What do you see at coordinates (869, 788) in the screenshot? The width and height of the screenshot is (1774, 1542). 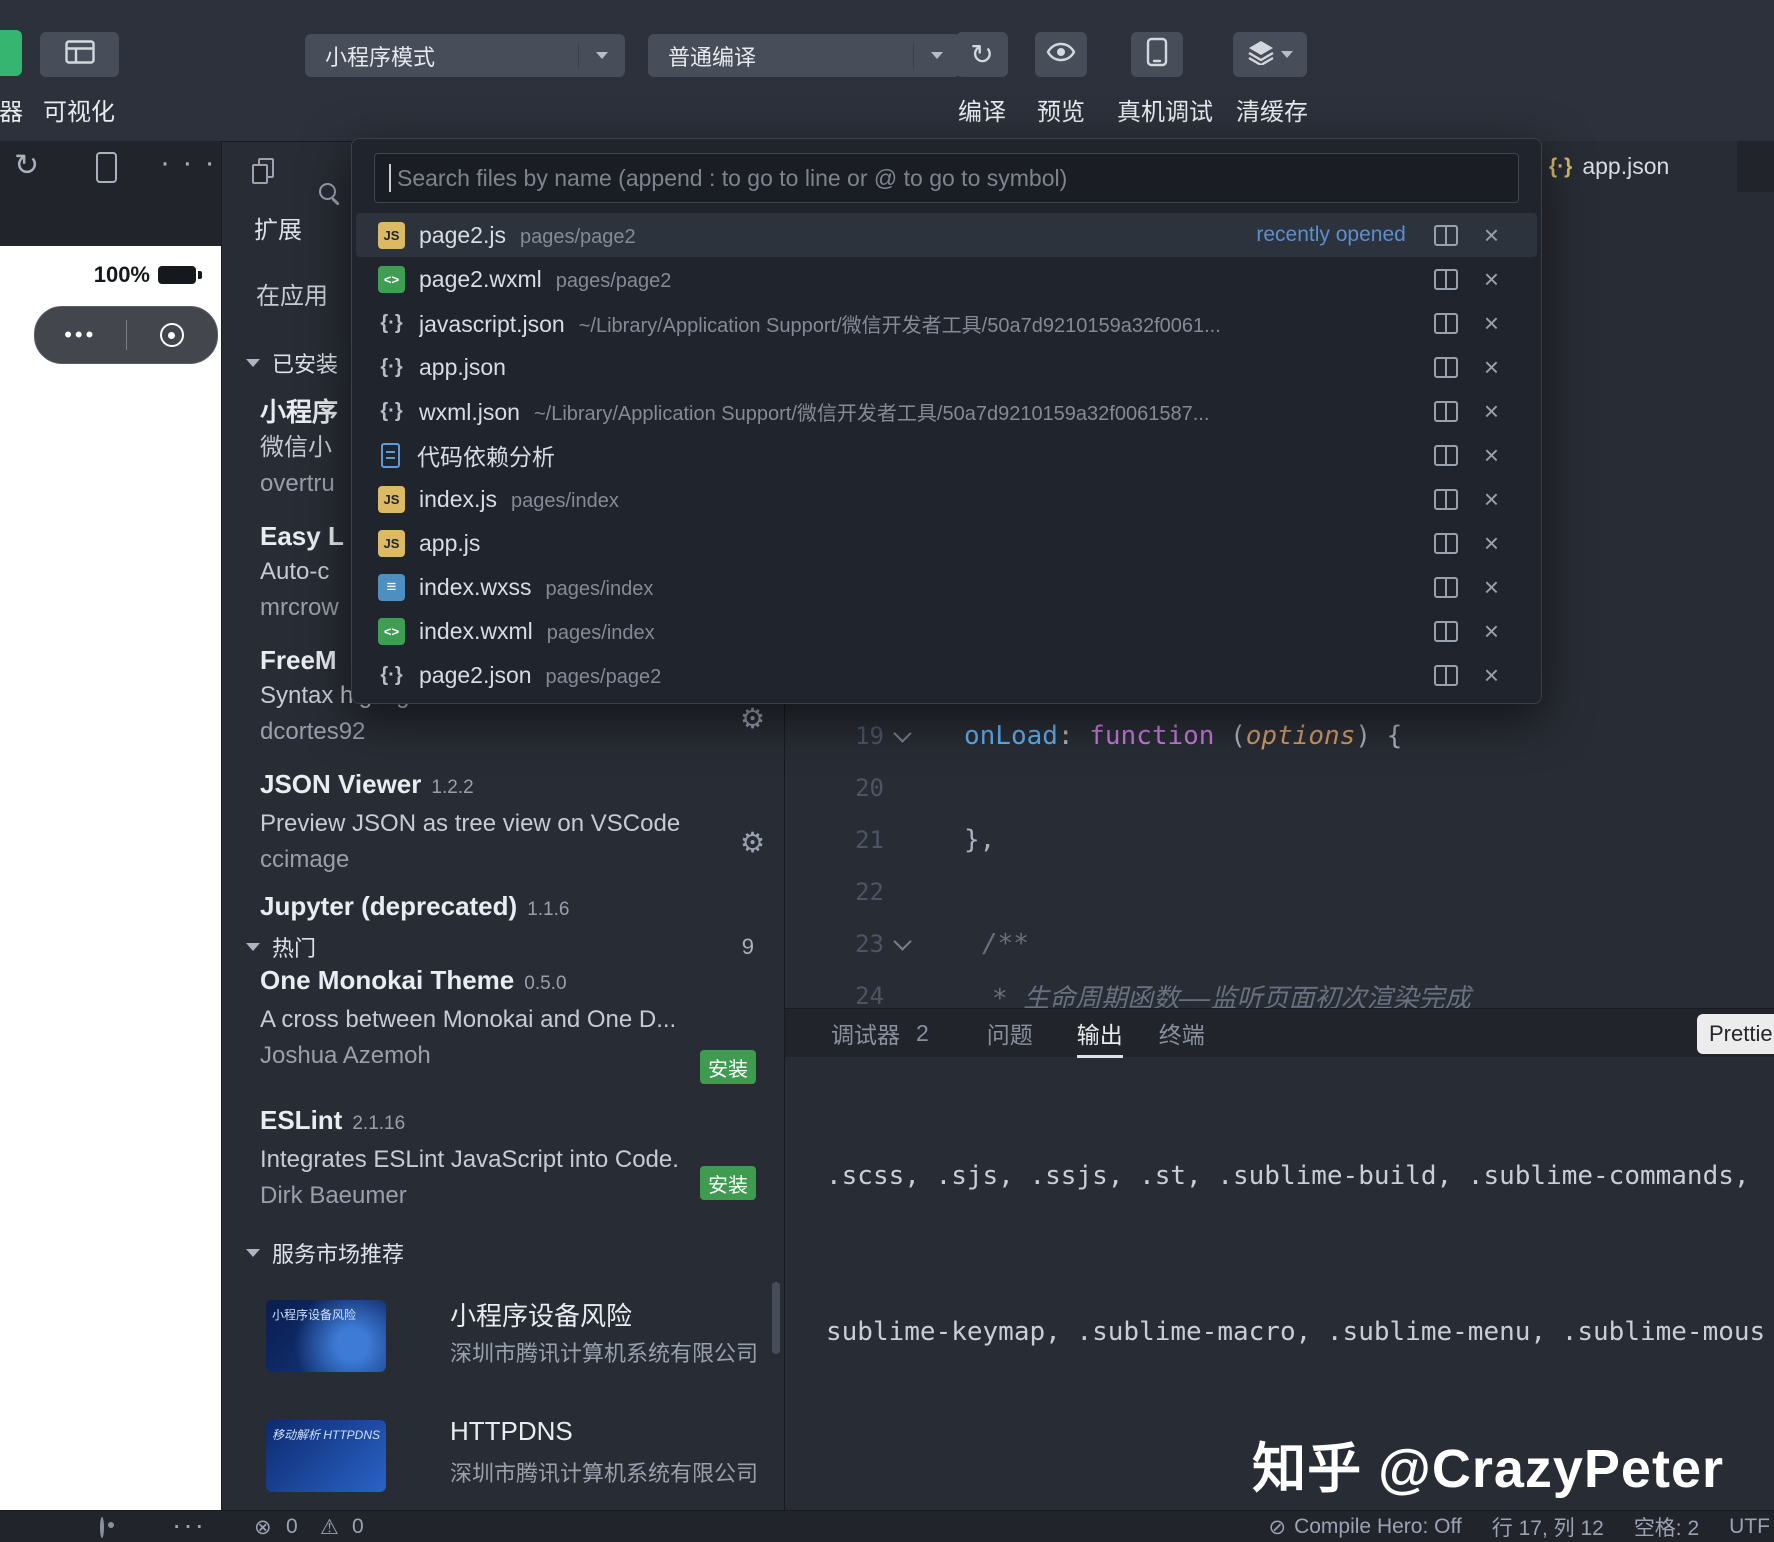 I see `line-number: 20` at bounding box center [869, 788].